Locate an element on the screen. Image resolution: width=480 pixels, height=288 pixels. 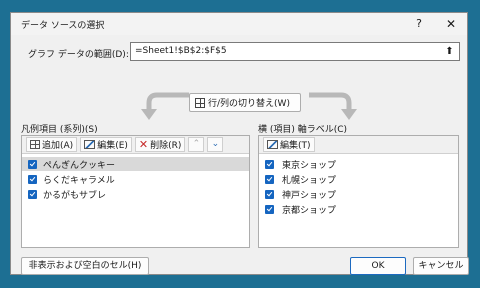
edit-series-label: 編集(E) is located at coordinates (112, 146).